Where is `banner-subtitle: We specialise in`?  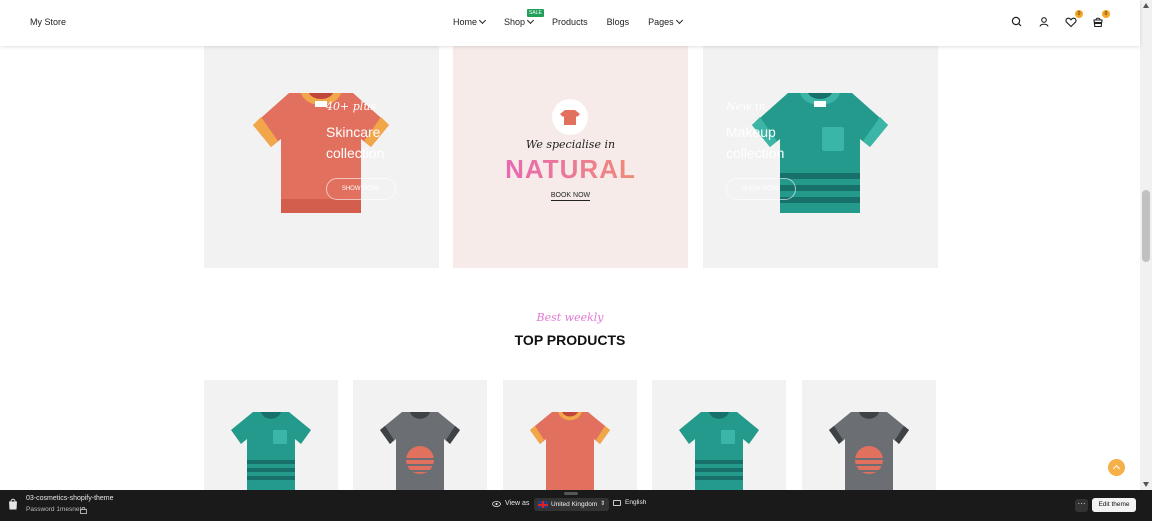 banner-subtitle: We specialise in is located at coordinates (570, 144).